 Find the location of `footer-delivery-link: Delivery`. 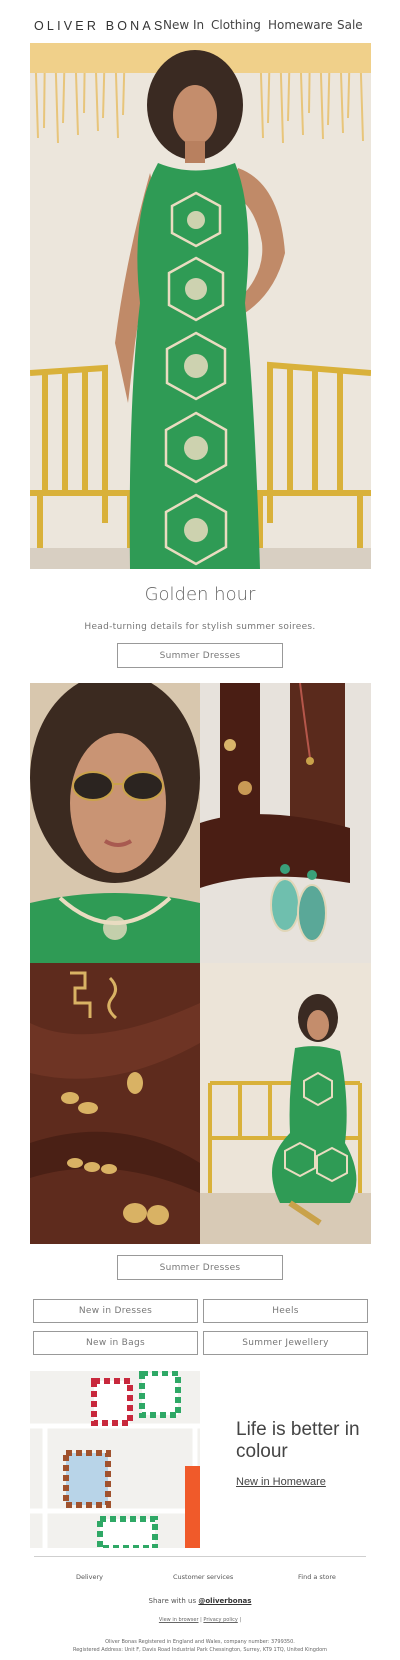

footer-delivery-link: Delivery is located at coordinates (89, 1577).